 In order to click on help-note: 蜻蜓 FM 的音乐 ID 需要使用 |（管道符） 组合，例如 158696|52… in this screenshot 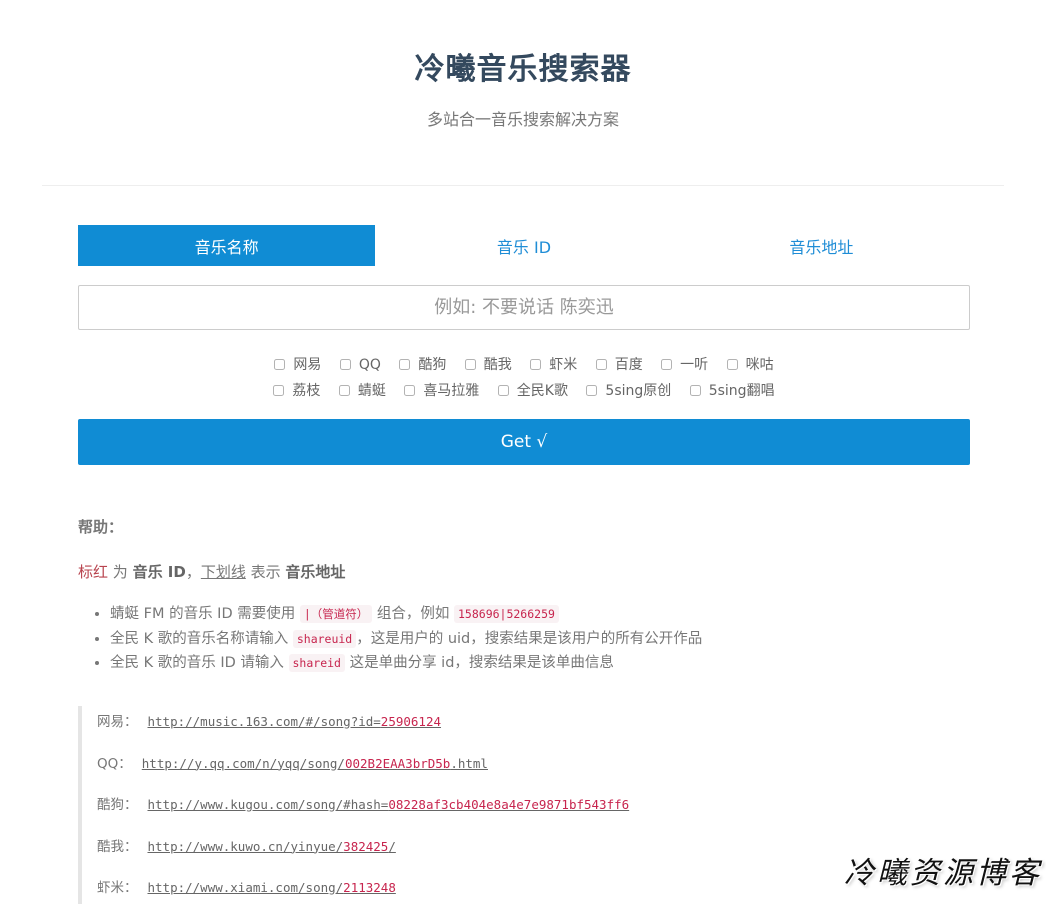, I will do `click(544, 614)`.